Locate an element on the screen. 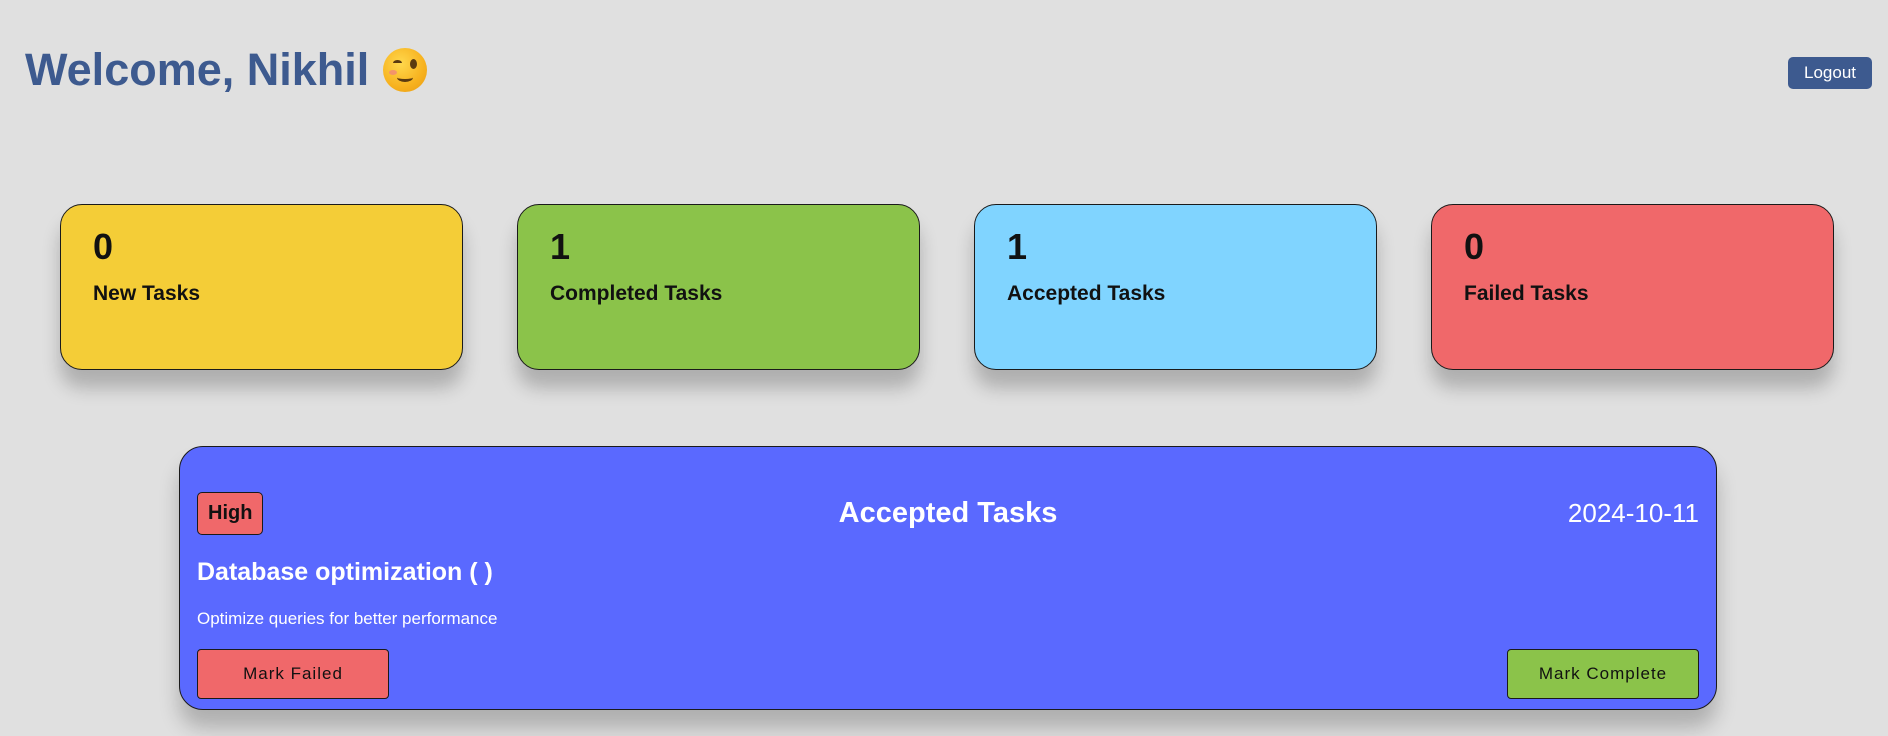 The height and width of the screenshot is (736, 1888). mark-failed-button: Mark Failed is located at coordinates (293, 674).